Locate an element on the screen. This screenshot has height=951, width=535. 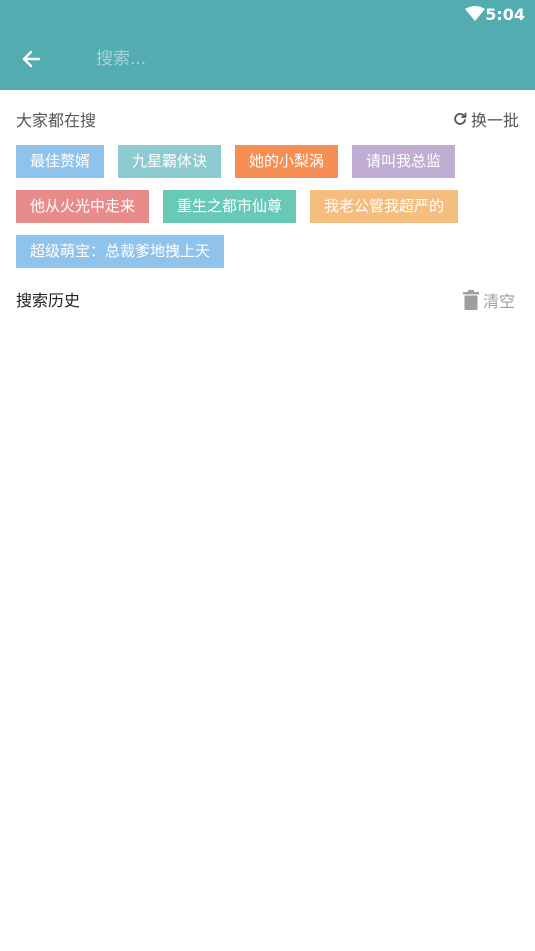
back-button is located at coordinates (31, 59).